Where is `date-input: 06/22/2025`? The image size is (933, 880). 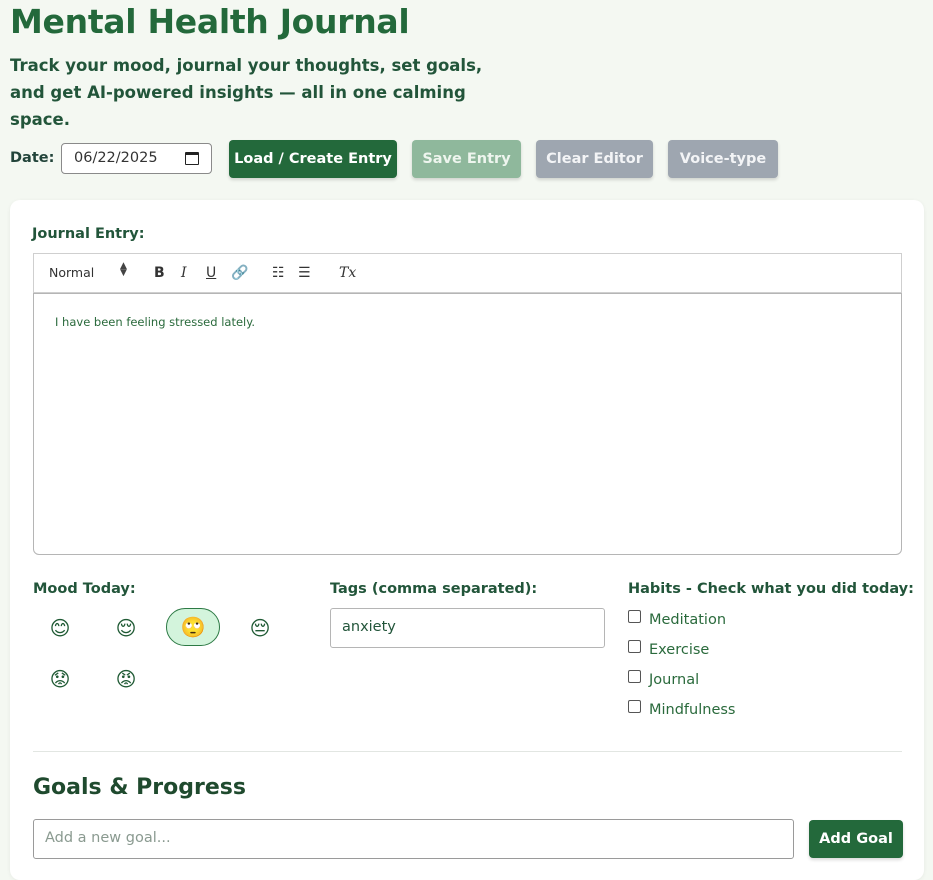 date-input: 06/22/2025 is located at coordinates (136, 158).